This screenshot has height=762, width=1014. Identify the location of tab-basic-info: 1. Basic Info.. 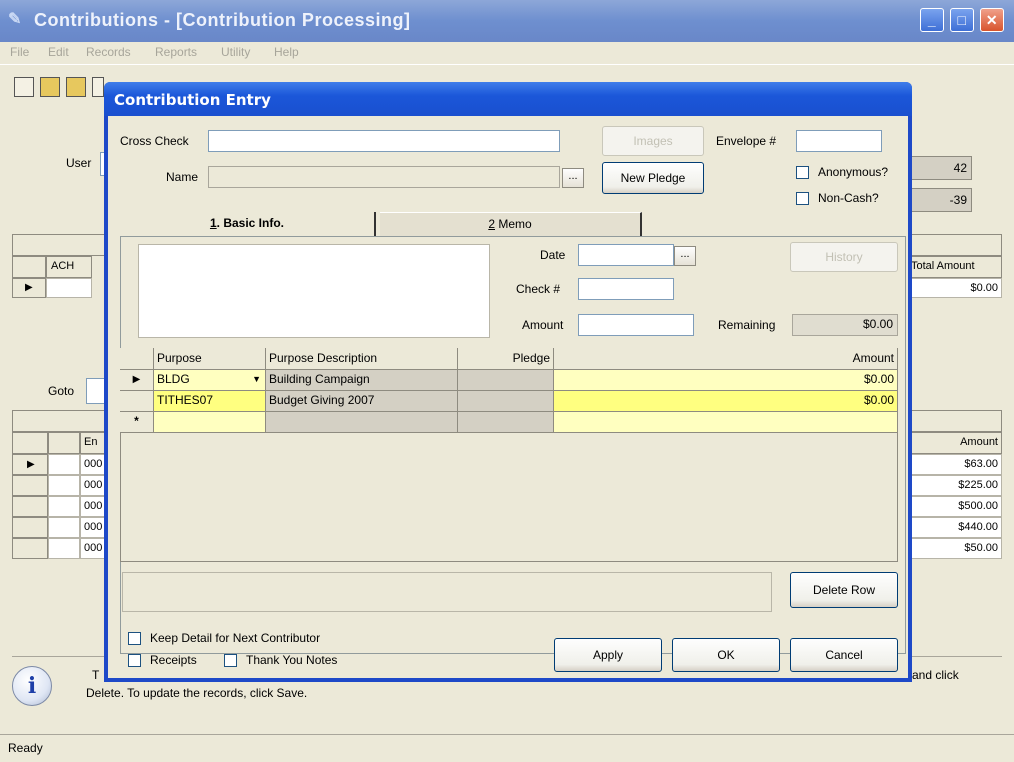
(248, 224).